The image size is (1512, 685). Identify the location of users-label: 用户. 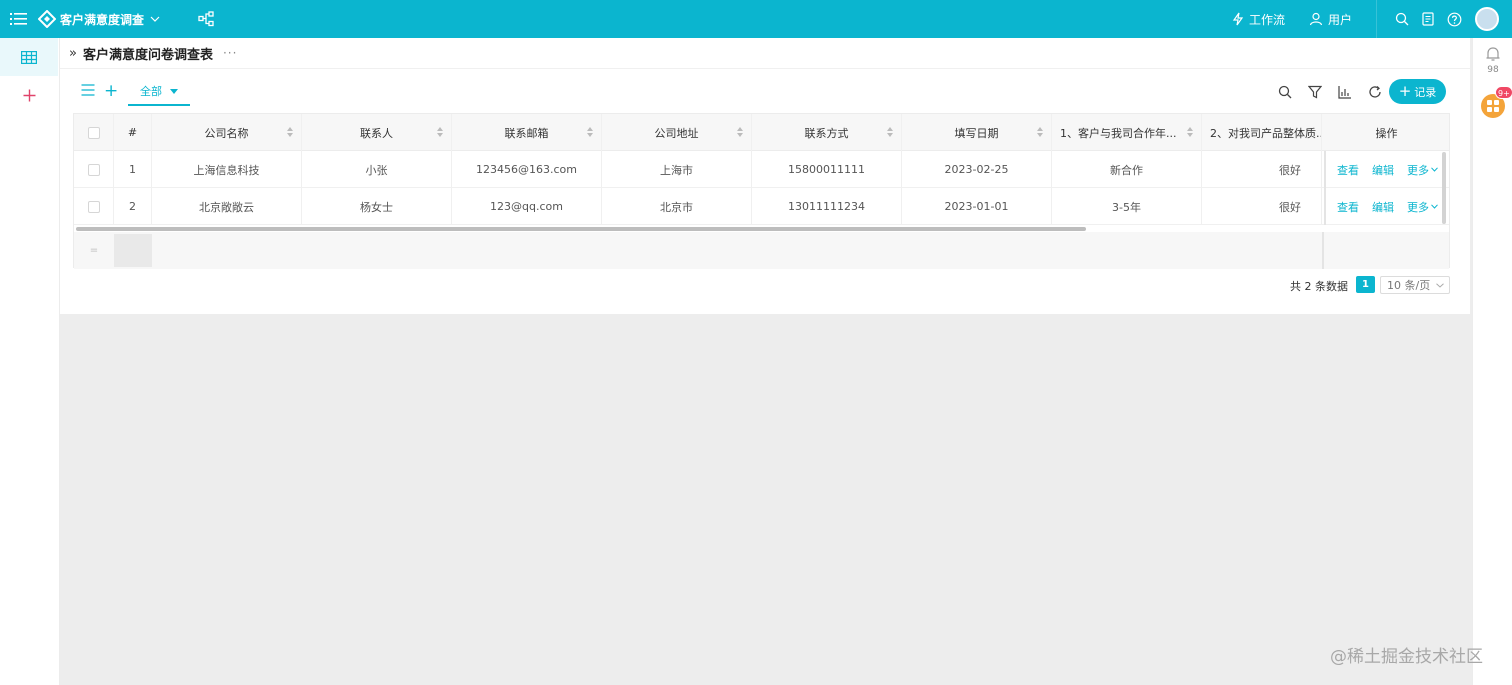
(1339, 19).